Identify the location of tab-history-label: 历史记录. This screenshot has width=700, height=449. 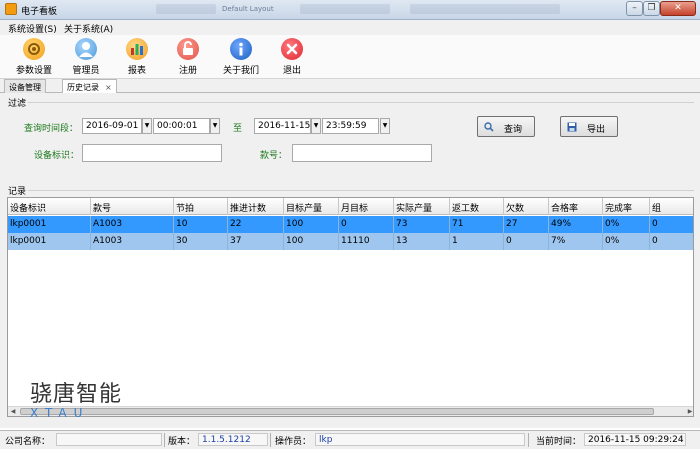
(83, 87).